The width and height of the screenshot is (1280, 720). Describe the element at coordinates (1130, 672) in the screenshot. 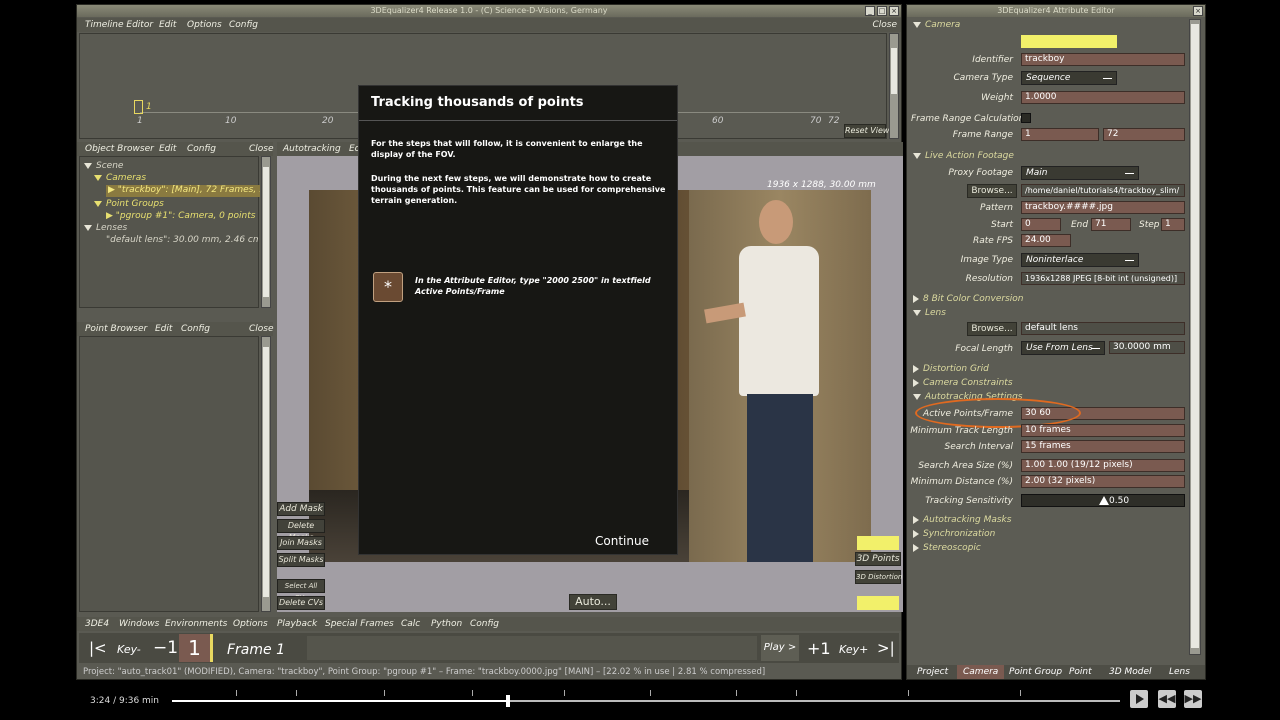

I see `tab-3d-model: 3D Model` at that location.